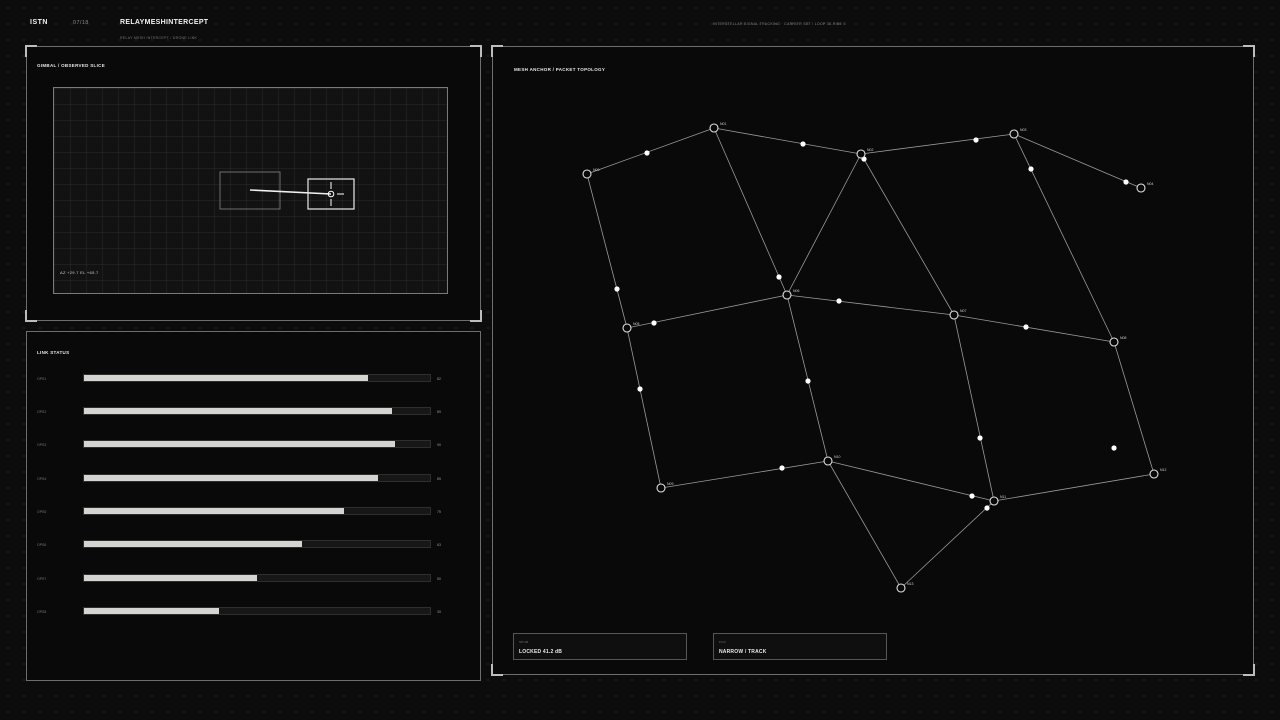 The height and width of the screenshot is (720, 1280). What do you see at coordinates (439, 479) in the screenshot?
I see `link-value: 85` at bounding box center [439, 479].